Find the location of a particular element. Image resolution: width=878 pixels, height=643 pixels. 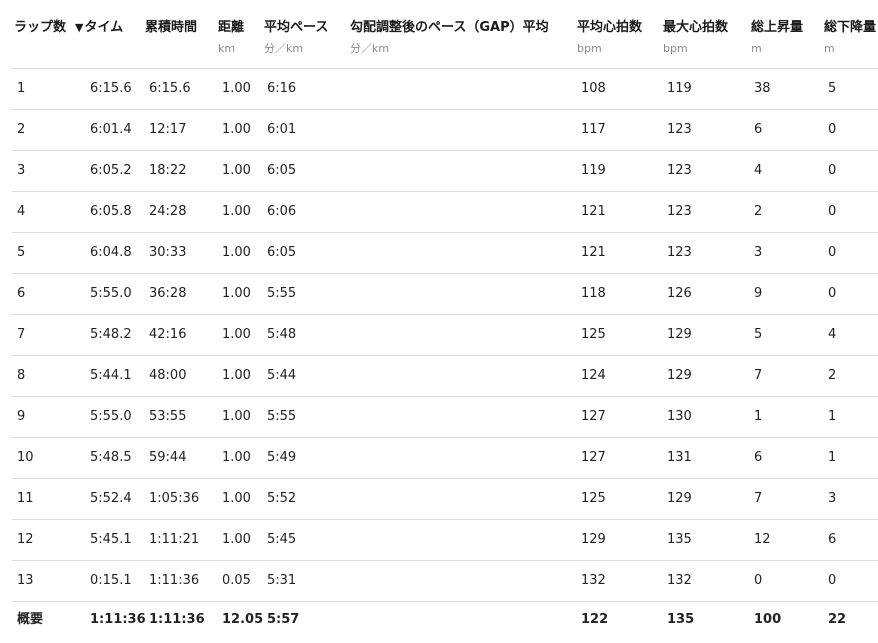

header-gap-label: 勾配調整後のペース（GAP）平均 is located at coordinates (449, 27).